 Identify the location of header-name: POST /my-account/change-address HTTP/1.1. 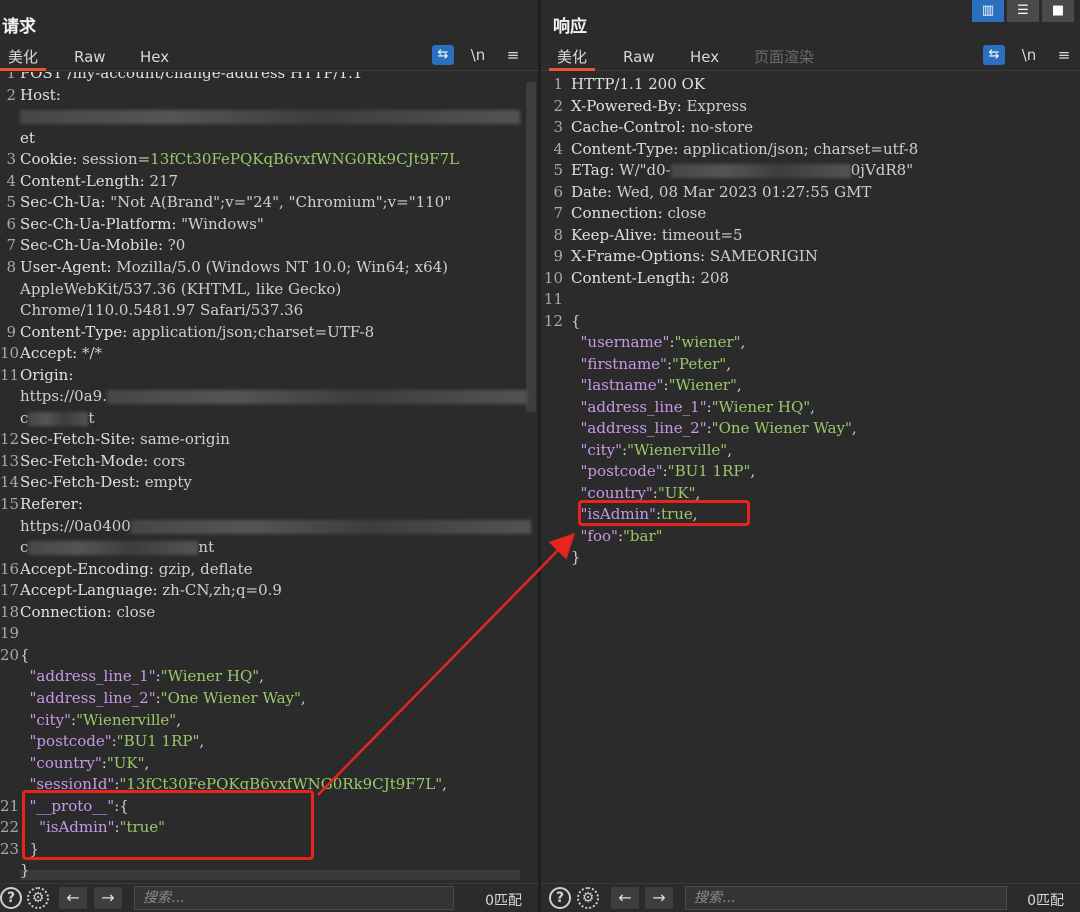
(191, 77).